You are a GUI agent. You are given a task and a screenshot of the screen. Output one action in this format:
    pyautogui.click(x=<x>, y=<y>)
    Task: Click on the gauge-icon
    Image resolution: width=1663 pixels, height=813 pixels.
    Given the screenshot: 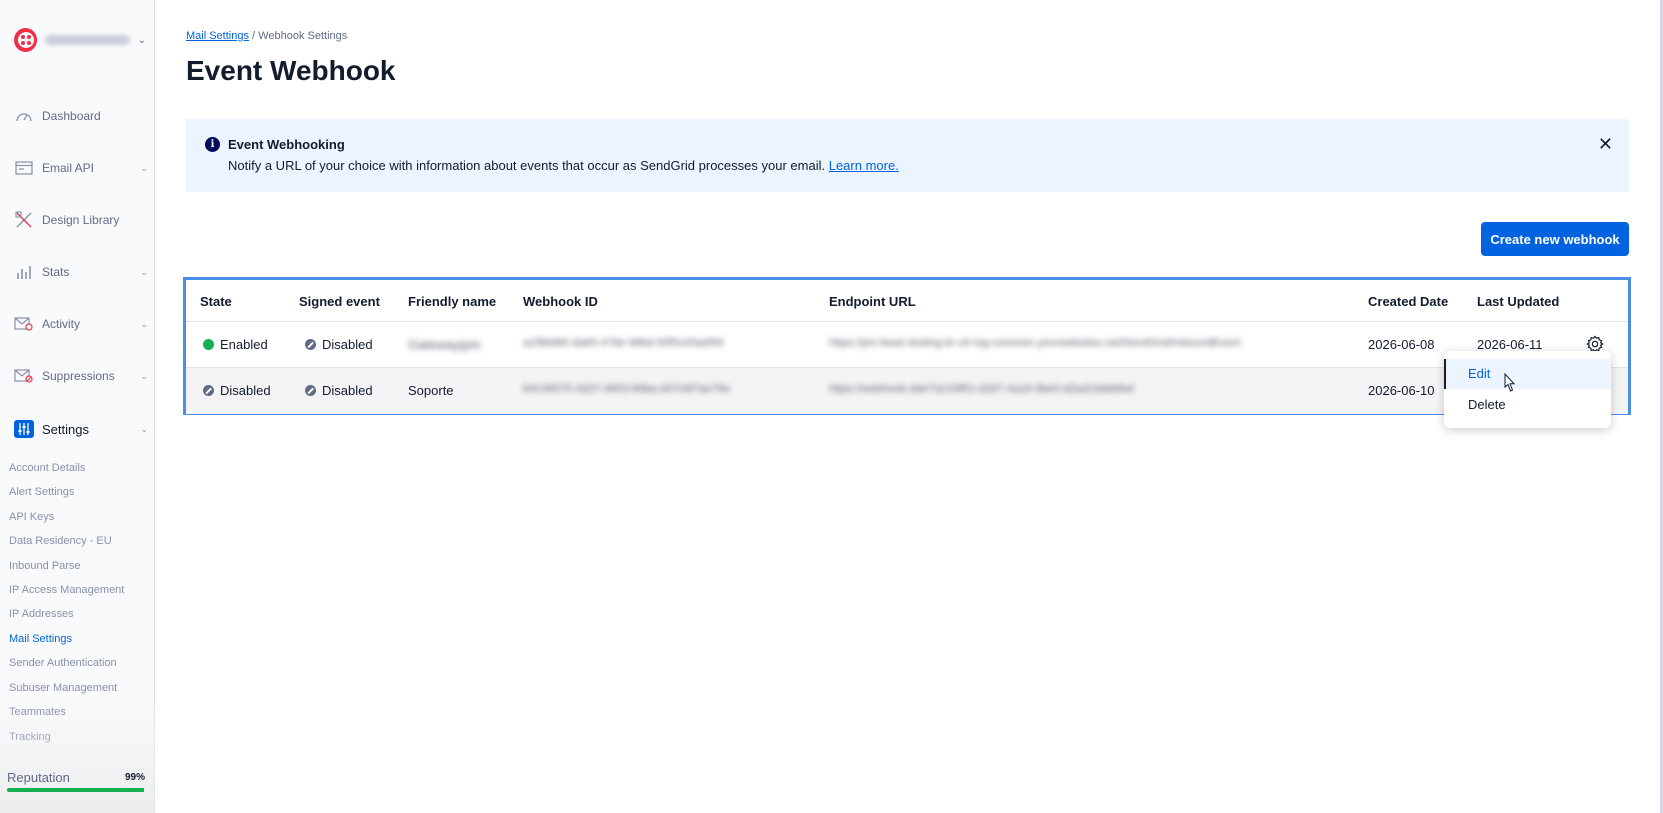 What is the action you would take?
    pyautogui.click(x=24, y=116)
    